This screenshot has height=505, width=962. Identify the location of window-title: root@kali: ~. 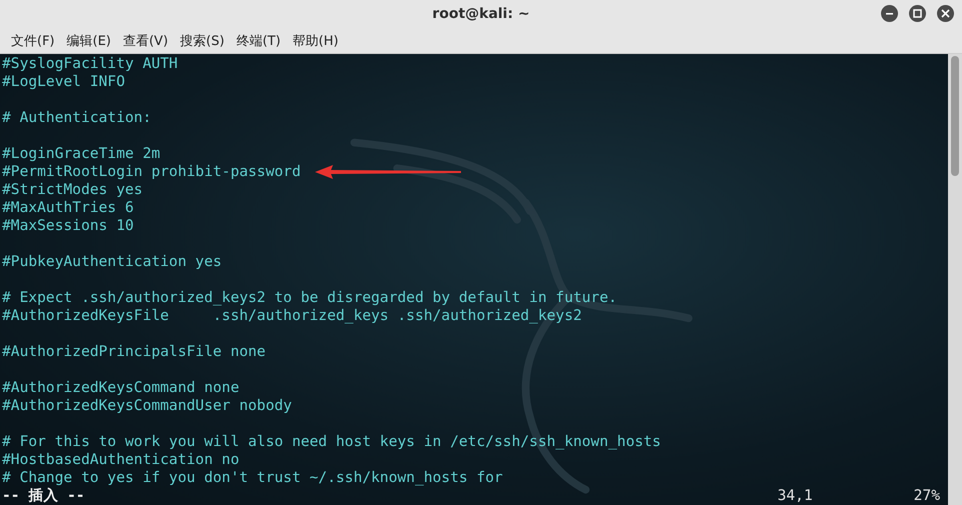
(481, 14).